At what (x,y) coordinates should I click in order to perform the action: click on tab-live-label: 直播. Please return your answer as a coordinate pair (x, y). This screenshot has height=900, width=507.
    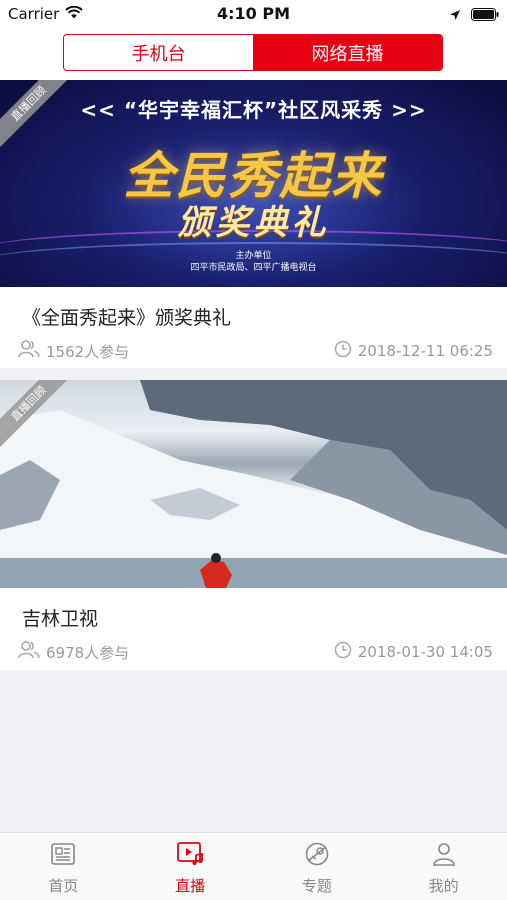
    Looking at the image, I should click on (190, 886).